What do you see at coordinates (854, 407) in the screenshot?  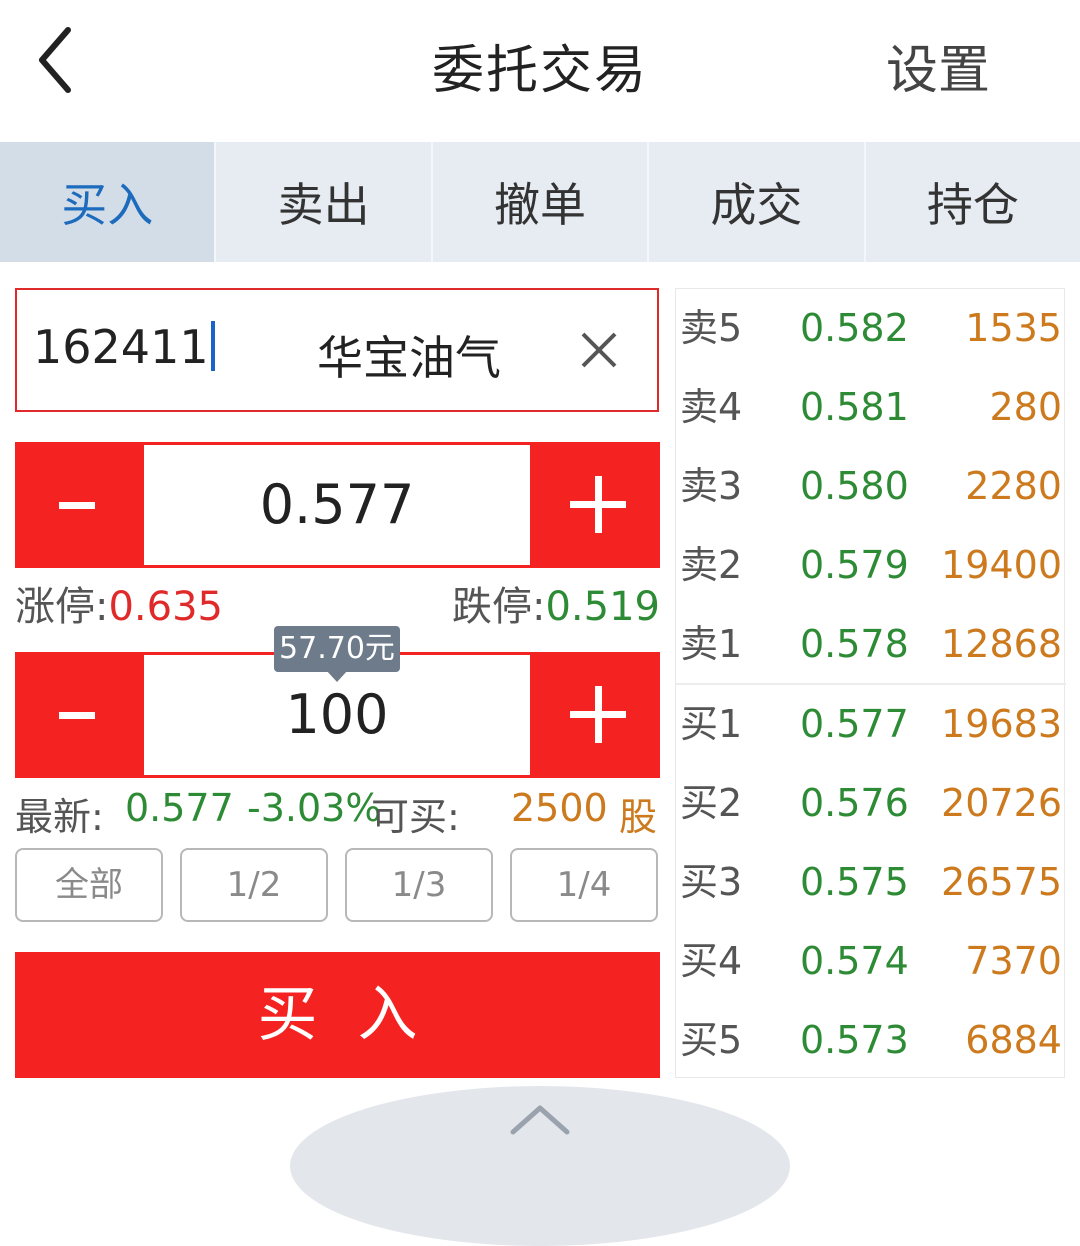 I see `book-price: 0.581` at bounding box center [854, 407].